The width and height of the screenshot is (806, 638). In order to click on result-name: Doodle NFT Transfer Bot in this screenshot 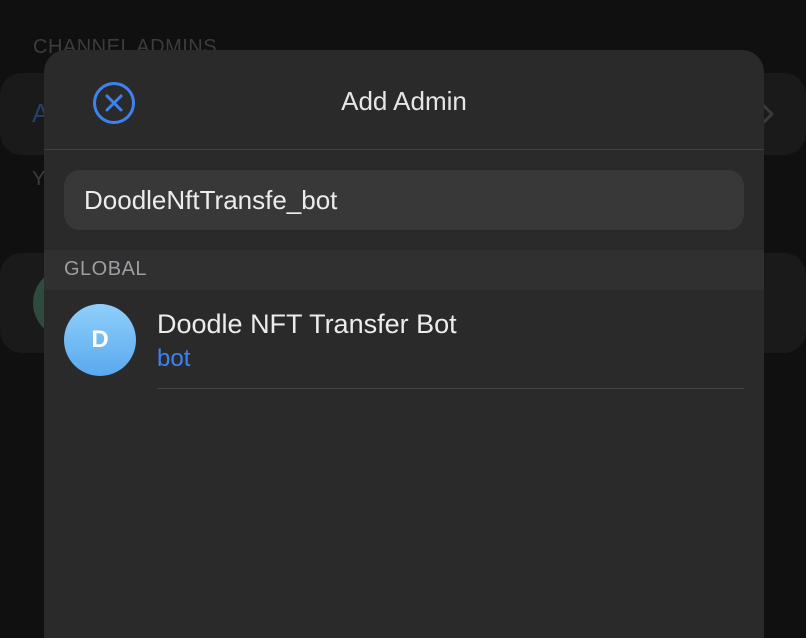, I will do `click(307, 324)`.